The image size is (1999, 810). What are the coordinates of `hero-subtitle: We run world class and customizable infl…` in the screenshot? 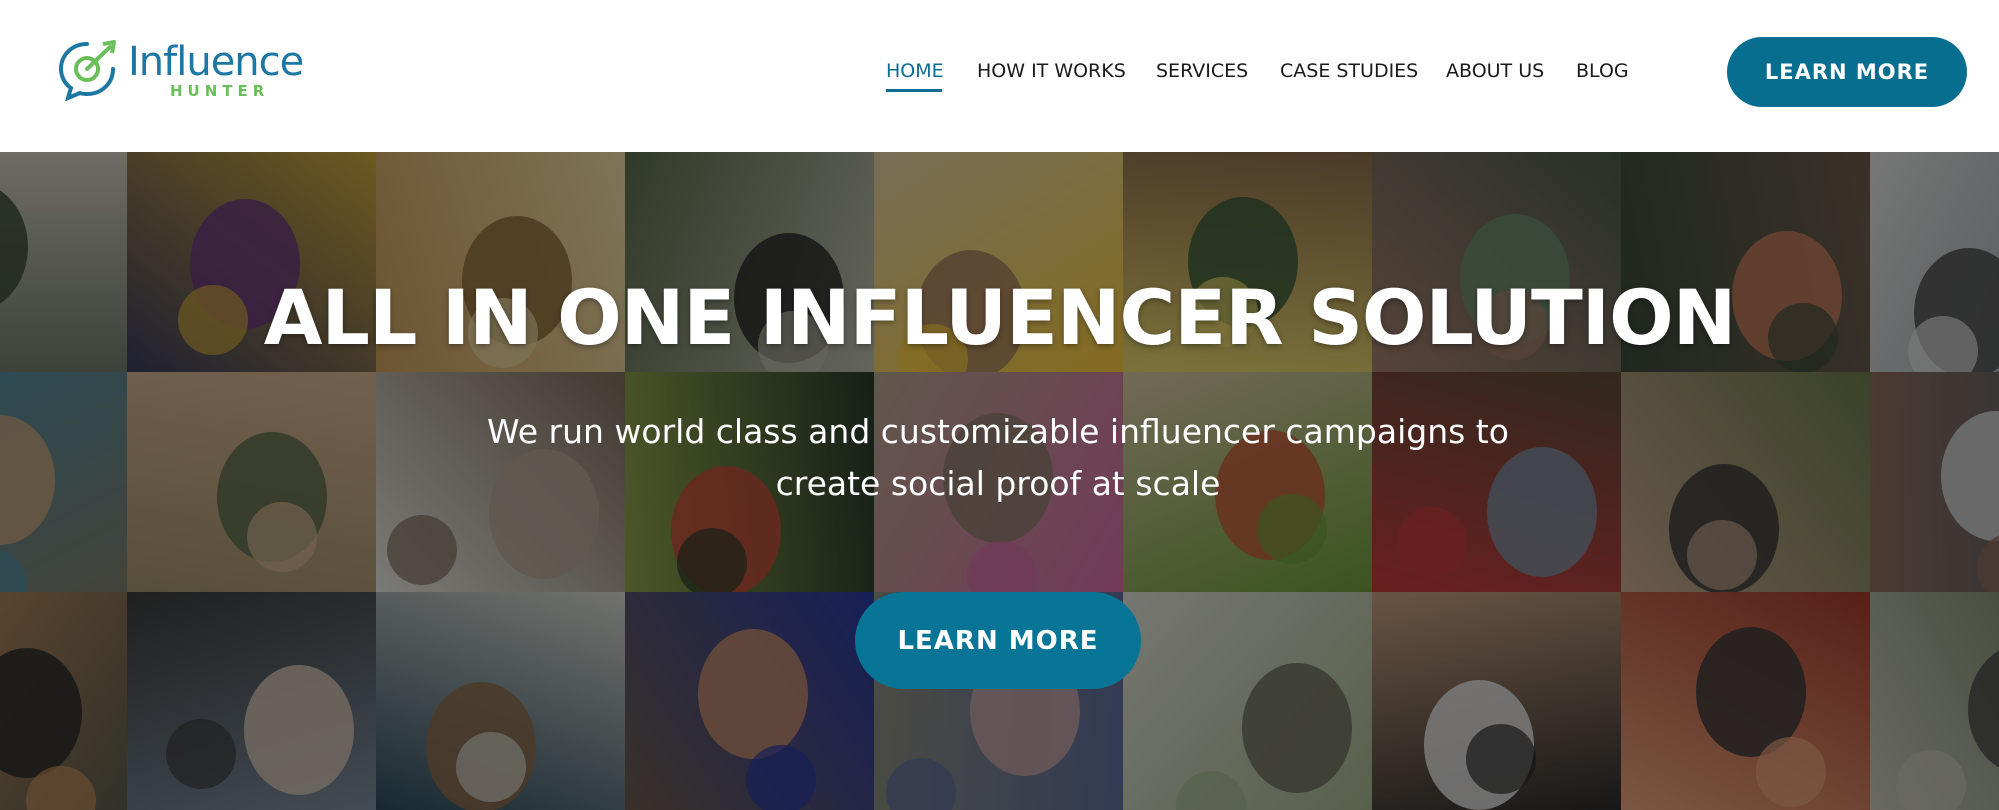 It's located at (998, 458).